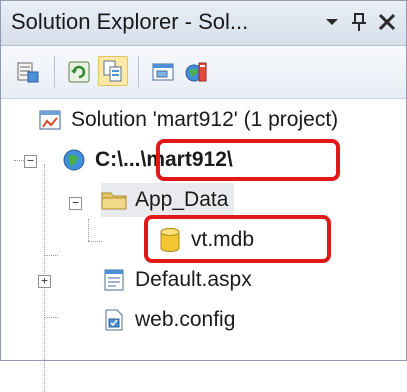 This screenshot has width=407, height=392. Describe the element at coordinates (185, 319) in the screenshot. I see `tree-label-web-config: web.config` at that location.